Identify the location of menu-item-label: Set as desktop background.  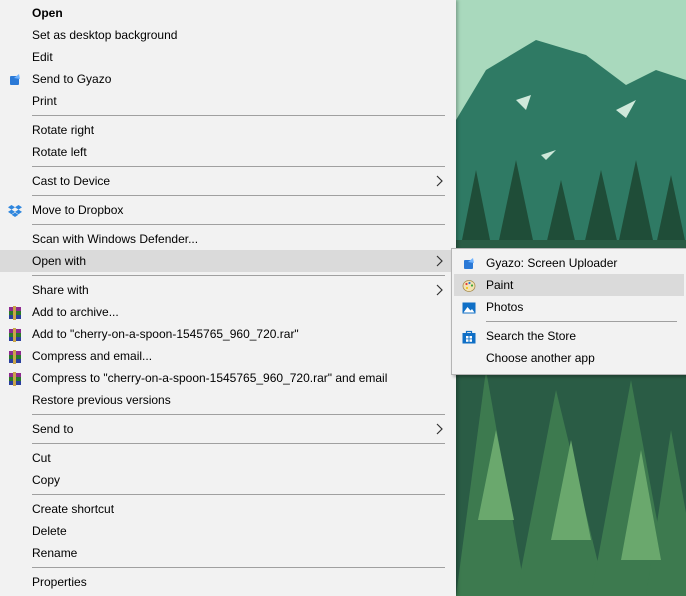
(105, 35).